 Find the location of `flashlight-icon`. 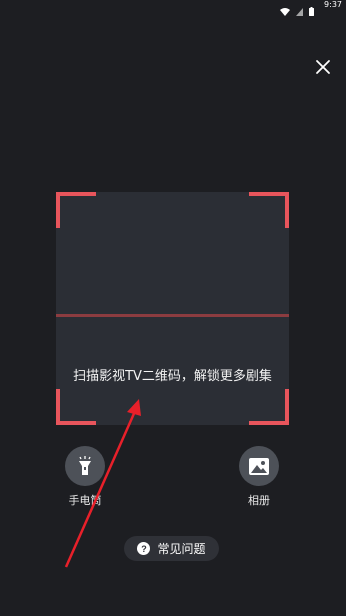

flashlight-icon is located at coordinates (85, 465).